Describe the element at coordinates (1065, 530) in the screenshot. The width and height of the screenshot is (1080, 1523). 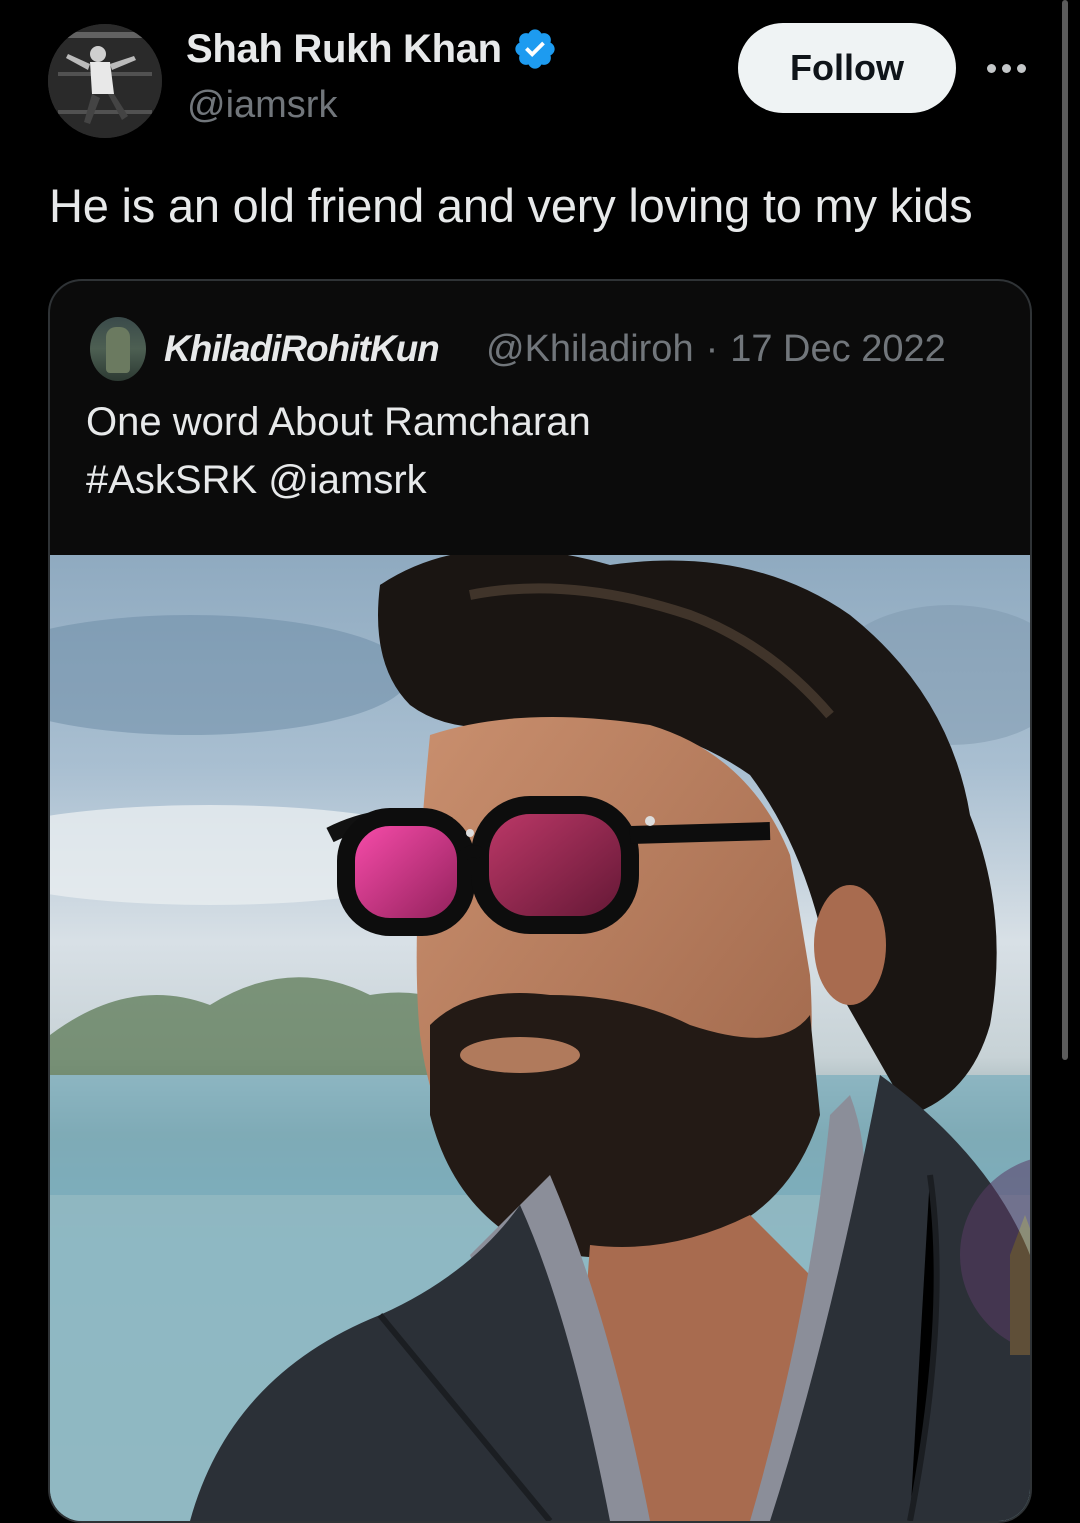
I see `scrollbar` at that location.